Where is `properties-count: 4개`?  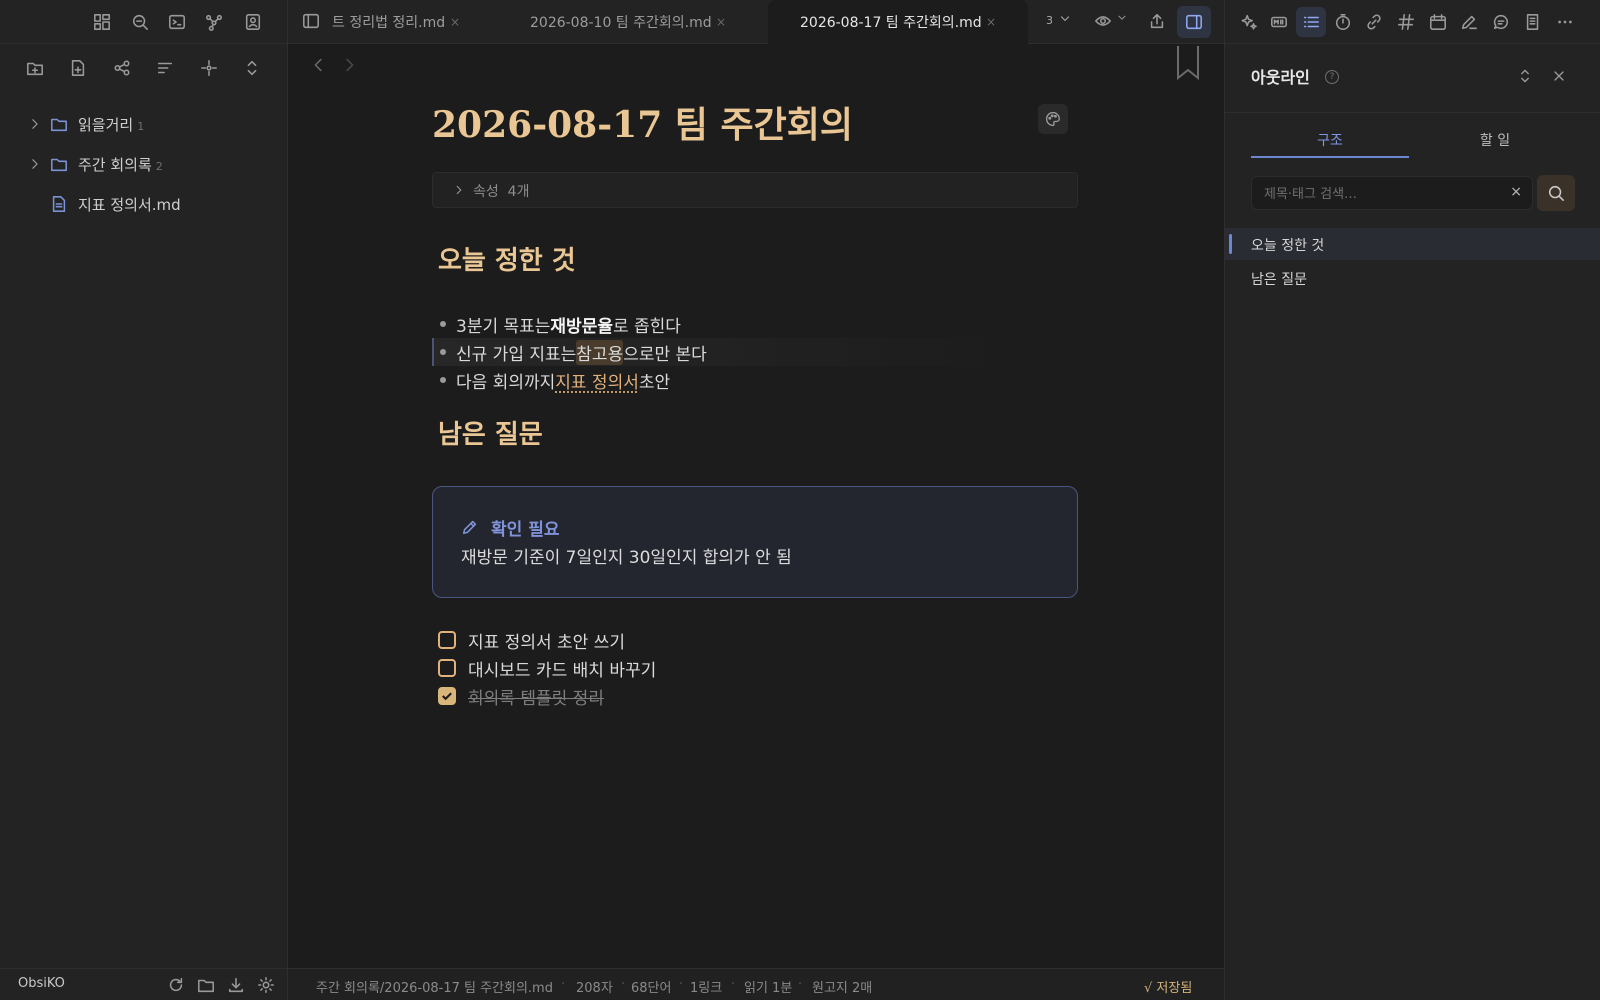 properties-count: 4개 is located at coordinates (518, 192).